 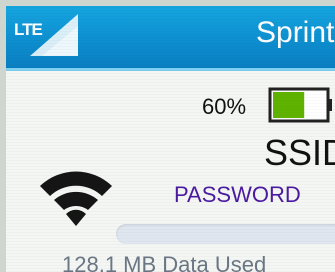 I want to click on lte-badge: LTE, so click(x=43, y=34).